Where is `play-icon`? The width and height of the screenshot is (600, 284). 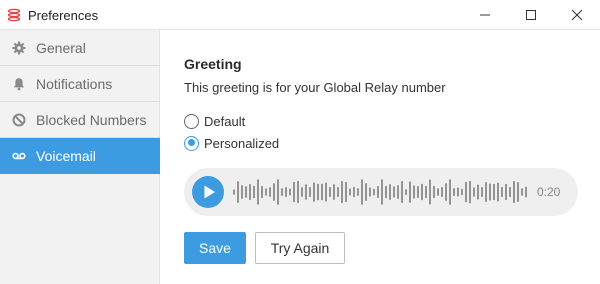
play-icon is located at coordinates (209, 192).